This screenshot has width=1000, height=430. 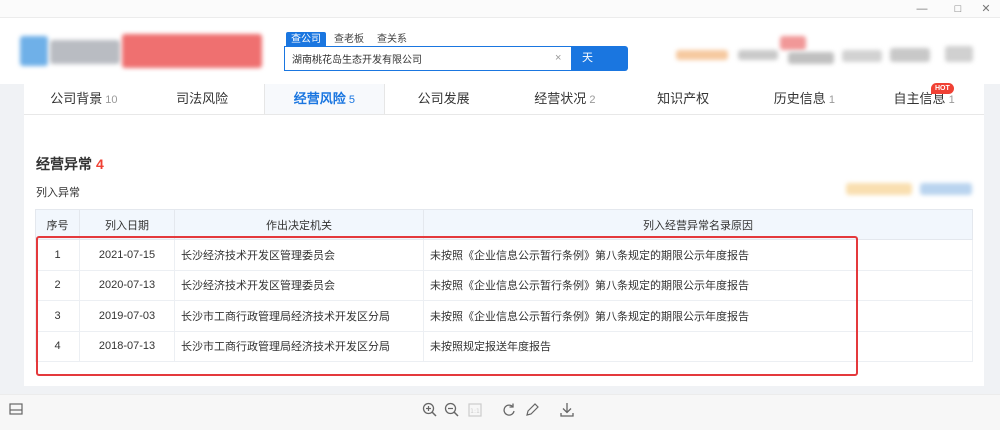 I want to click on search-button: 天, so click(x=600, y=58).